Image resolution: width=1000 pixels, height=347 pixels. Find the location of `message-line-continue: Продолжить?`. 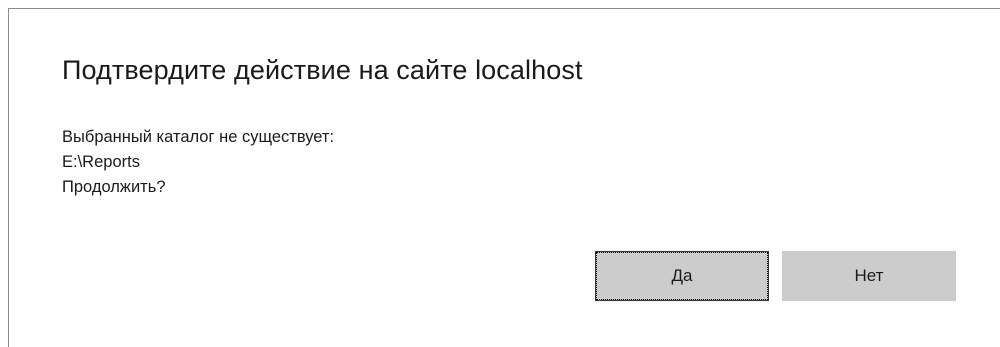

message-line-continue: Продолжить? is located at coordinates (114, 187).